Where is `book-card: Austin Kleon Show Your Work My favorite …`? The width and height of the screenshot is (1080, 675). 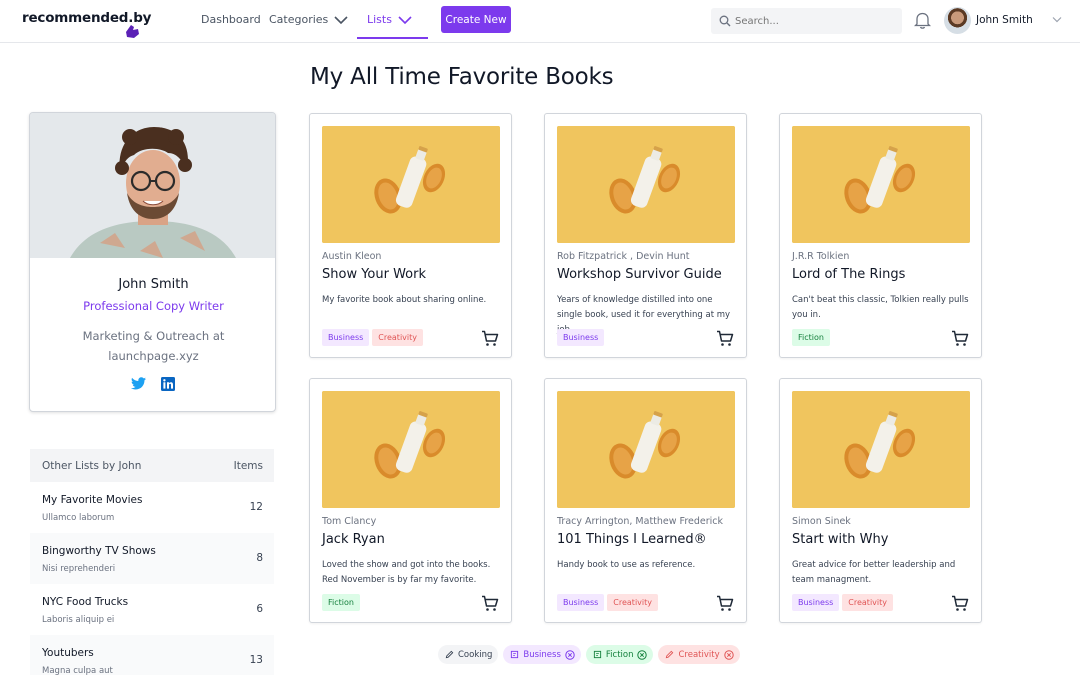
book-card: Austin Kleon Show Your Work My favorite … is located at coordinates (410, 235).